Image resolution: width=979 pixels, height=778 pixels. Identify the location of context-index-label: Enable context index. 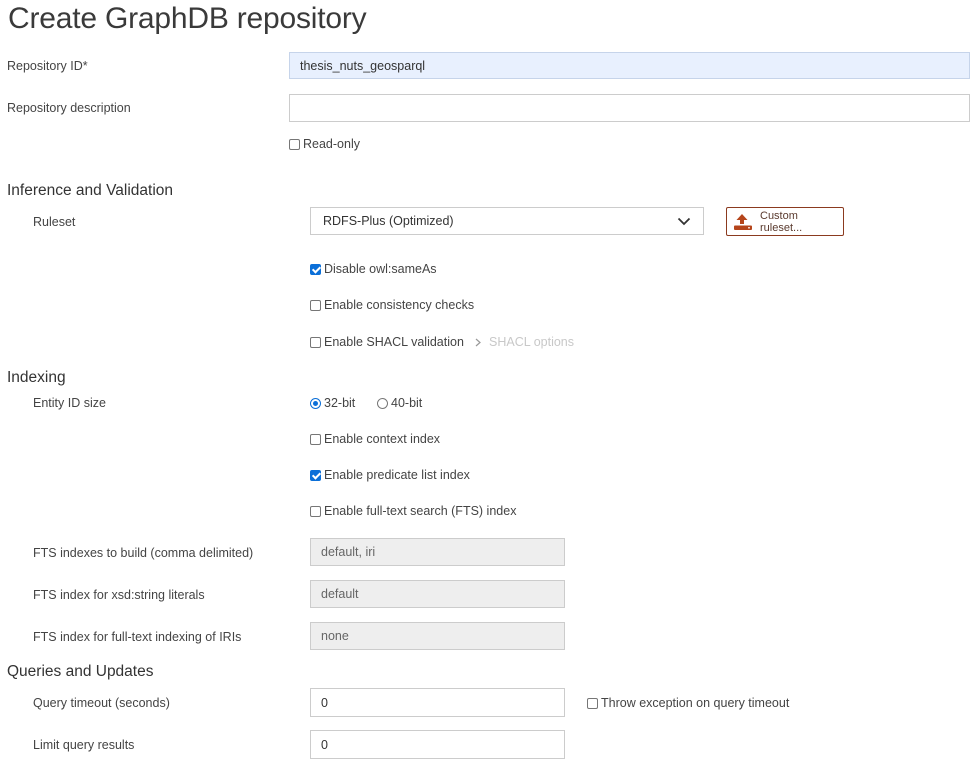
(382, 439).